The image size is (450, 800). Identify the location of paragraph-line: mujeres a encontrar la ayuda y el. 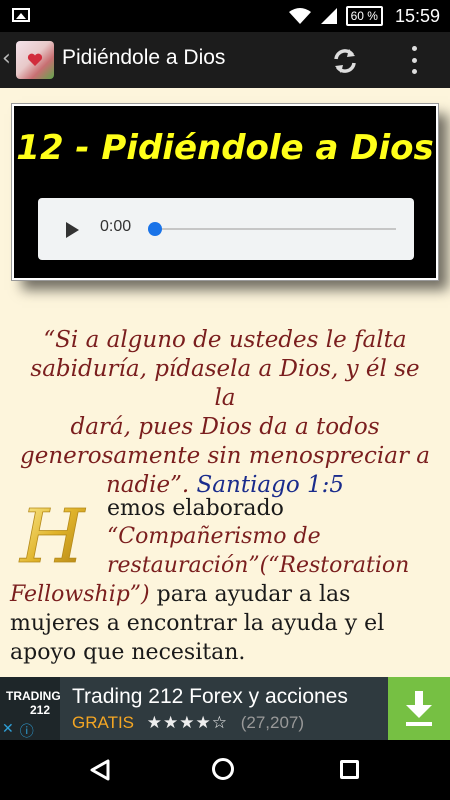
(197, 623).